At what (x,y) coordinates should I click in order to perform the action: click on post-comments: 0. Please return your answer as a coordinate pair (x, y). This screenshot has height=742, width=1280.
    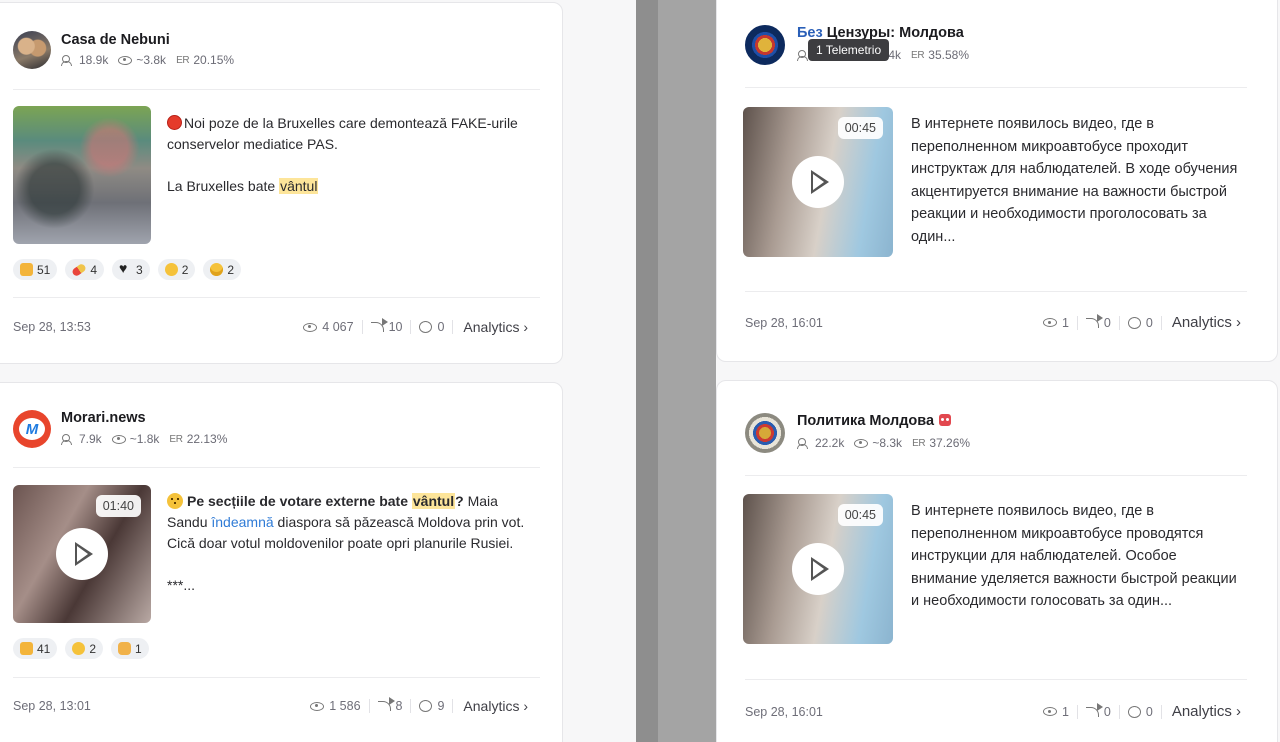
    Looking at the image, I should click on (432, 327).